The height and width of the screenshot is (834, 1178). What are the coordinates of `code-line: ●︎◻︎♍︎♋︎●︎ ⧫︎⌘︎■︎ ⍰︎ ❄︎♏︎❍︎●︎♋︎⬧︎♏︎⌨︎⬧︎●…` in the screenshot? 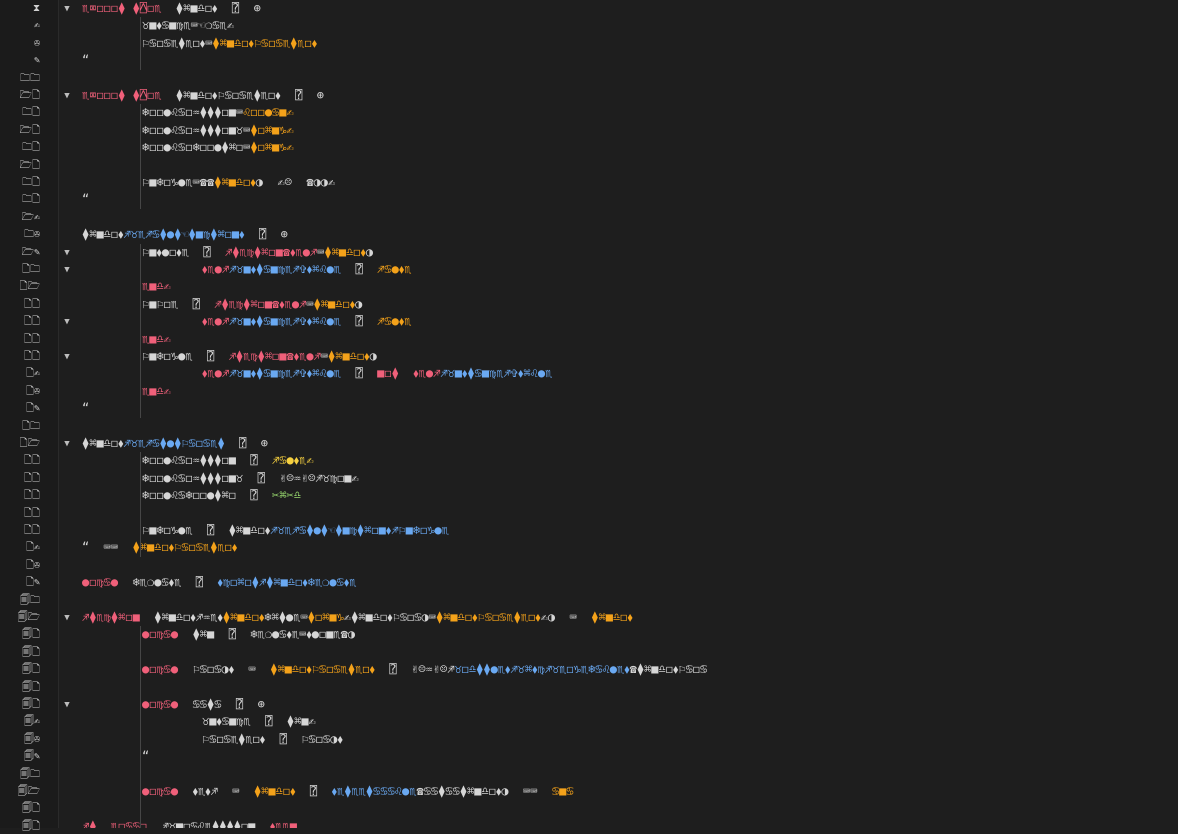 It's located at (248, 634).